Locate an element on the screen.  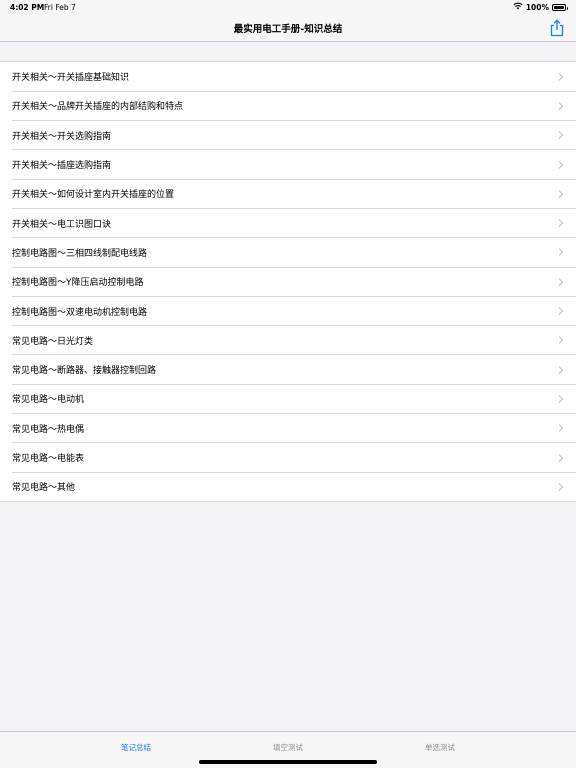
battery-level is located at coordinates (559, 7).